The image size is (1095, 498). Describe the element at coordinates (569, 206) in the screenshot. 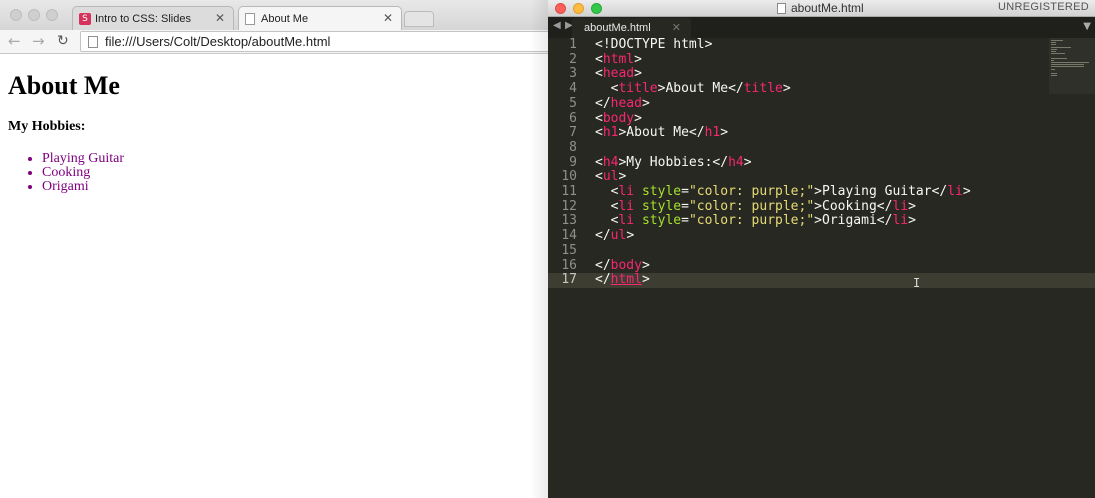

I see `line-number: 12` at that location.